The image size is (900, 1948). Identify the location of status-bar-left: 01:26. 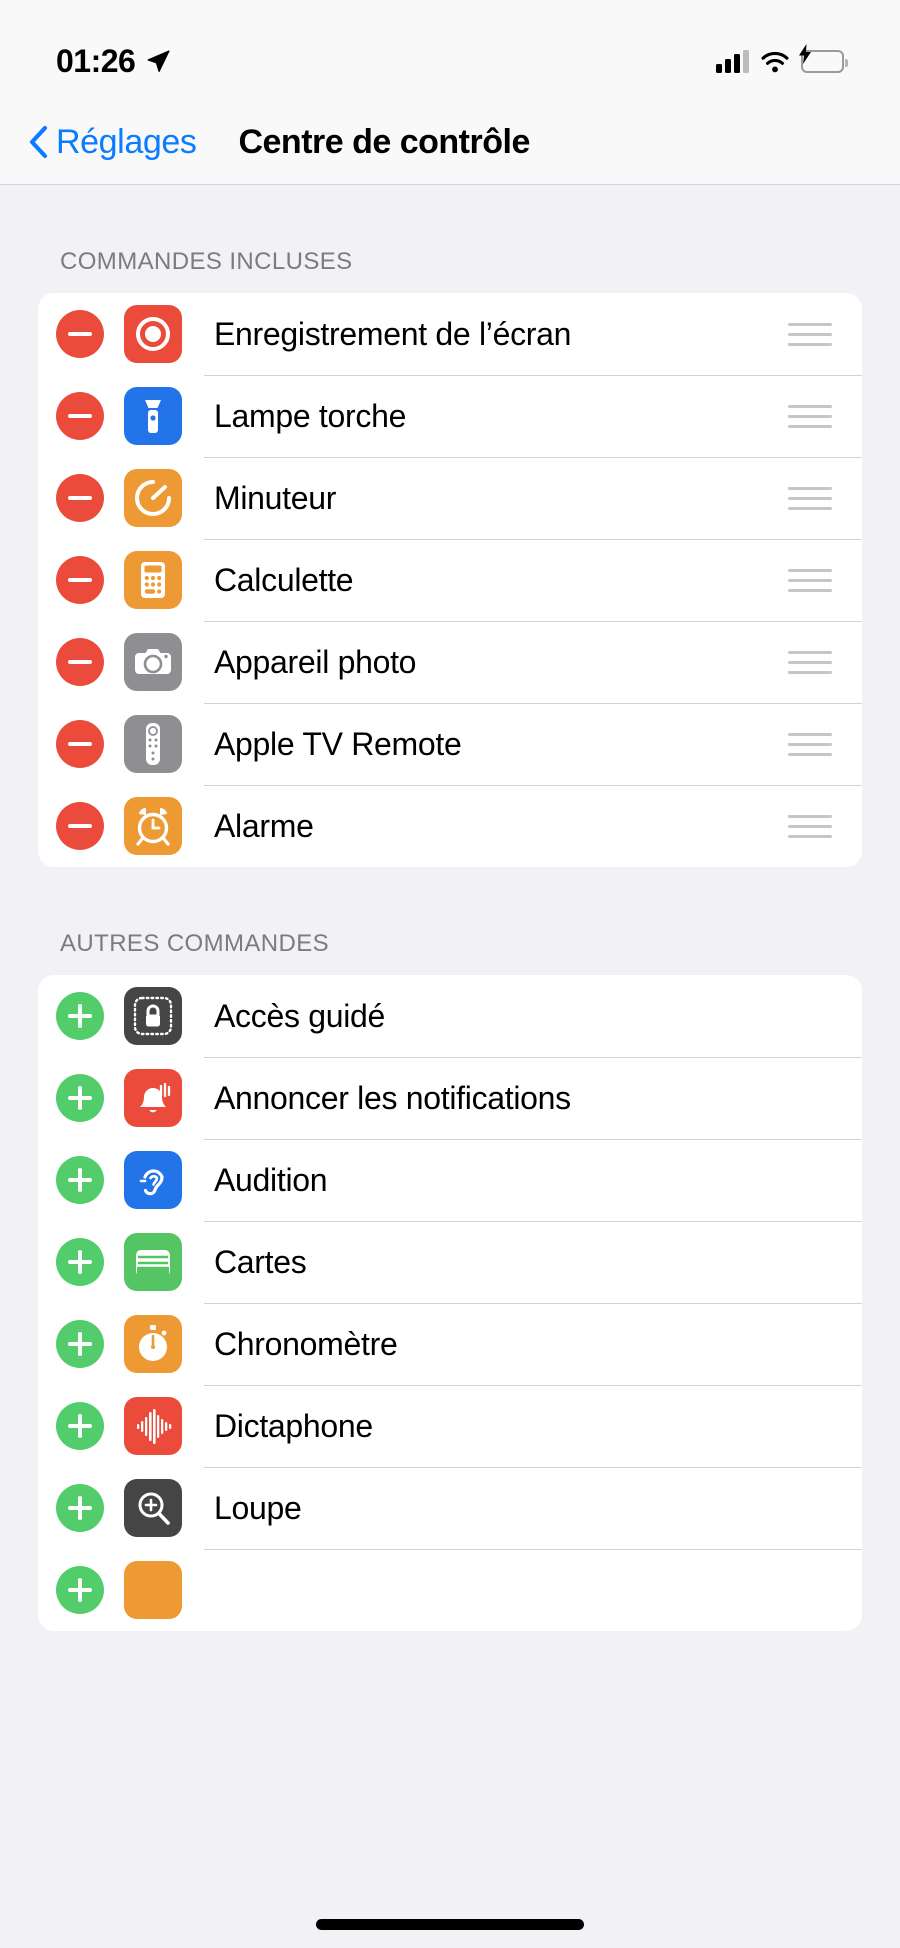
(113, 61).